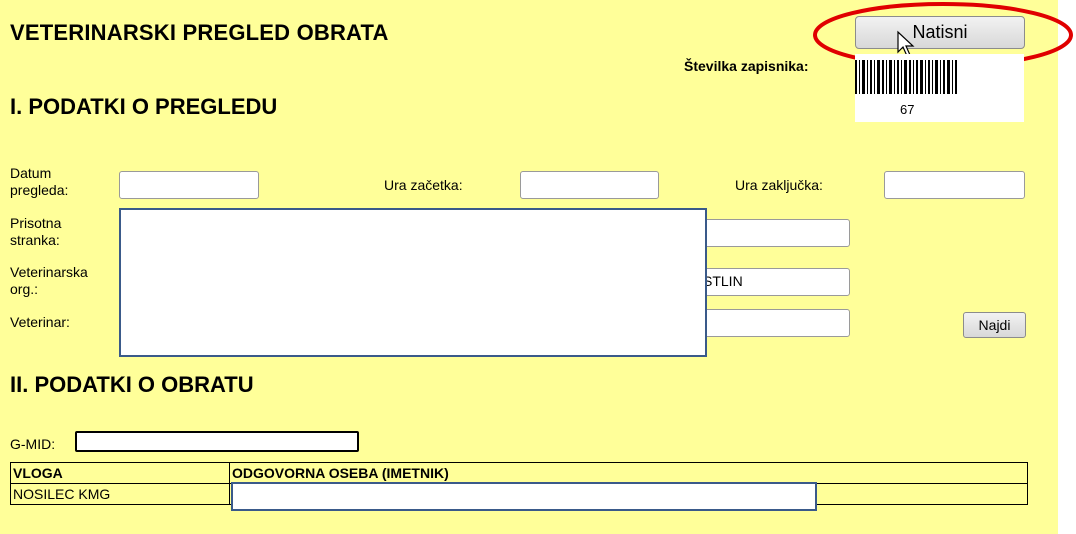  I want to click on owner-name-input, so click(524, 496).